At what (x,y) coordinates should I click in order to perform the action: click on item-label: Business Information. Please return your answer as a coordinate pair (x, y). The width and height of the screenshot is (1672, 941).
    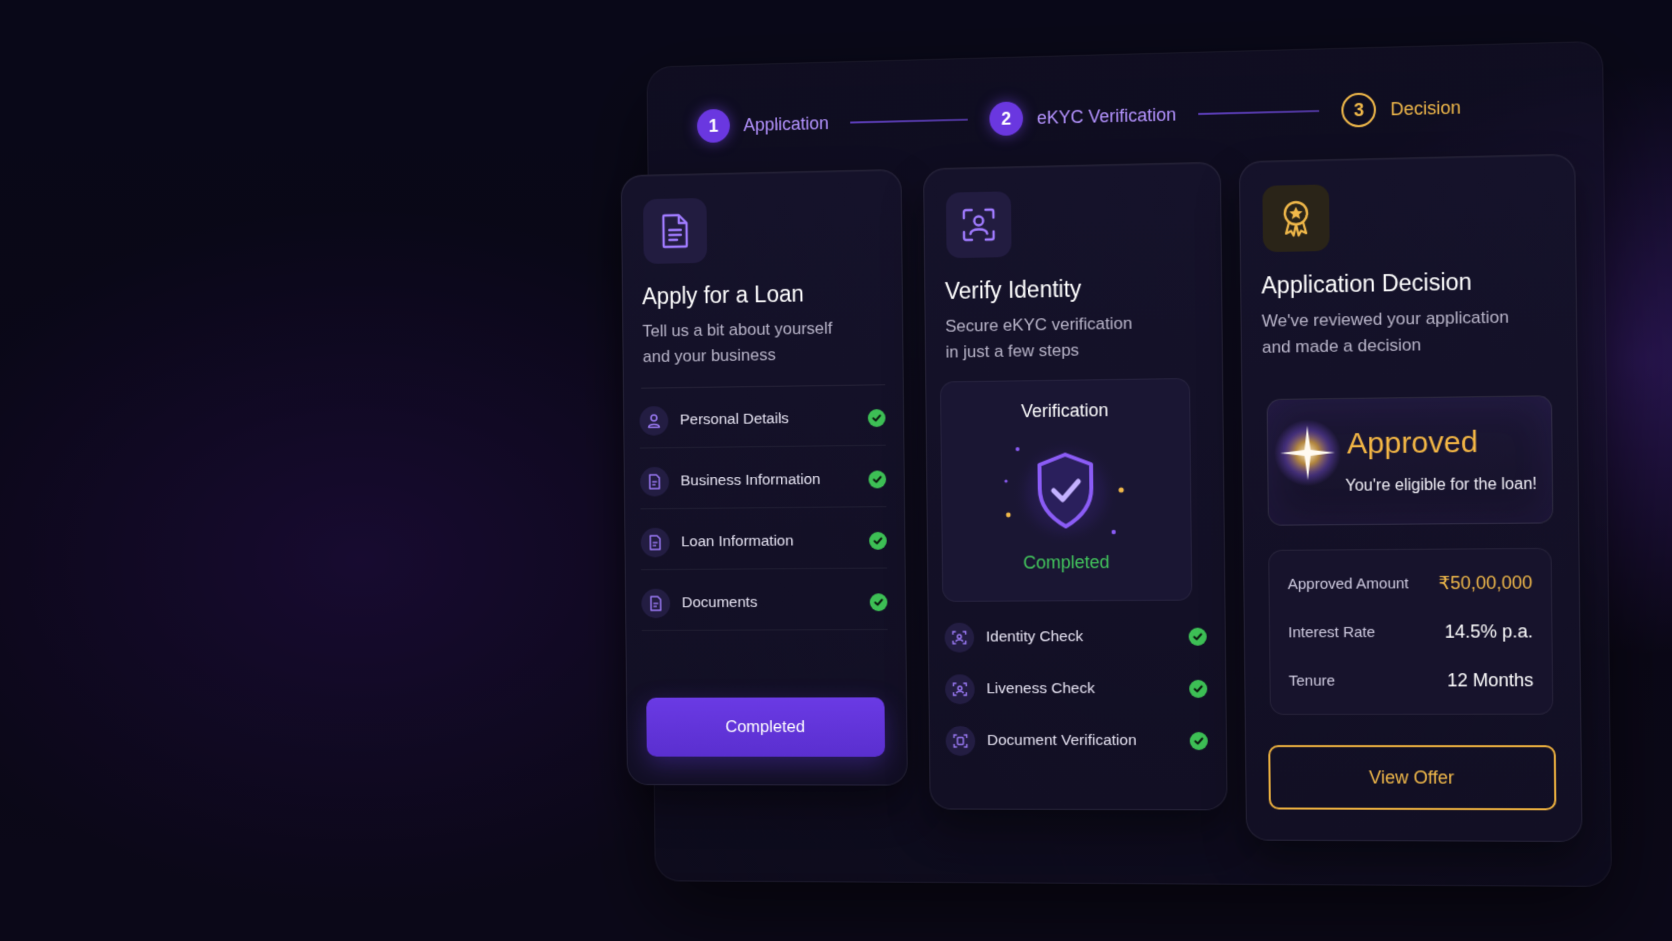
    Looking at the image, I should click on (750, 479).